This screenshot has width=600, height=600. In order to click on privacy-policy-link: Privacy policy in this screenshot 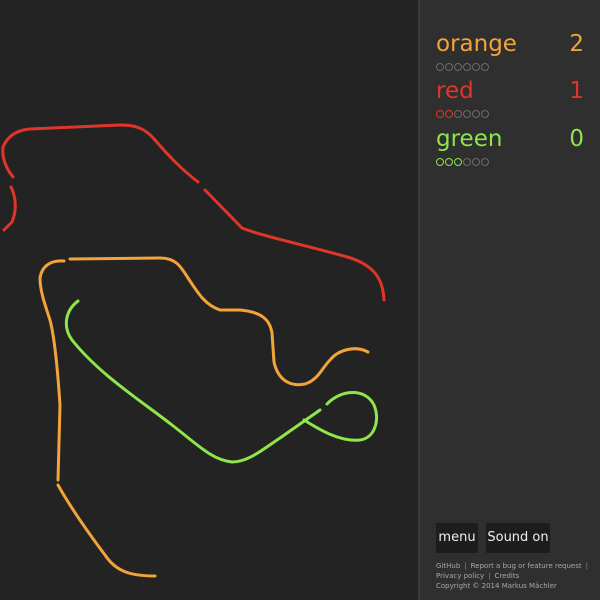, I will do `click(460, 576)`.